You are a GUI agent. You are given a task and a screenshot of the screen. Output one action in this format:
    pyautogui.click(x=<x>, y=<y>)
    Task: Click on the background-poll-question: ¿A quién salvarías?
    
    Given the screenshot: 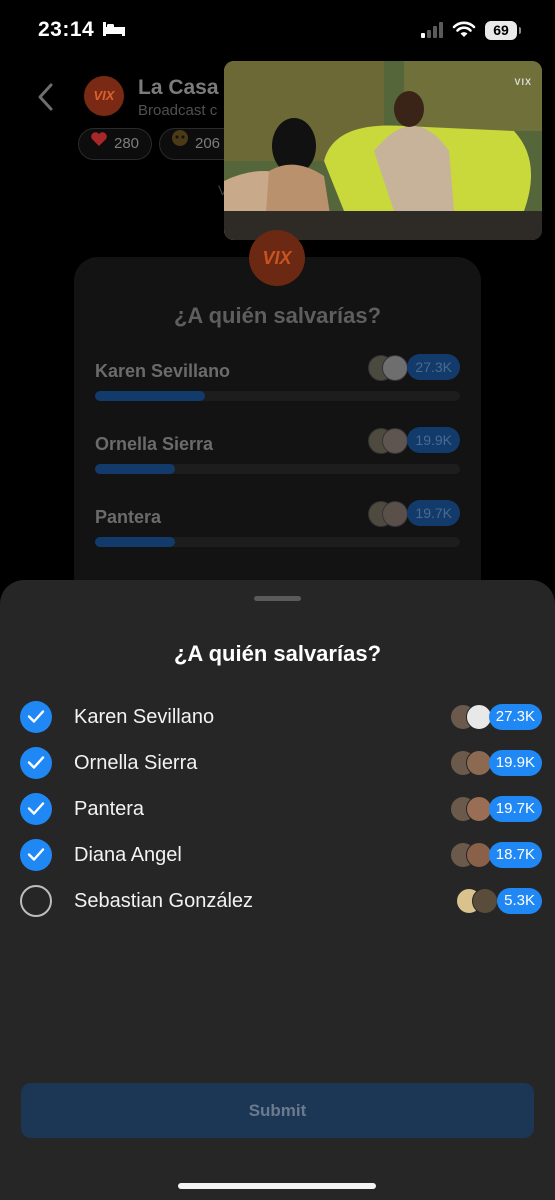 What is the action you would take?
    pyautogui.click(x=277, y=315)
    